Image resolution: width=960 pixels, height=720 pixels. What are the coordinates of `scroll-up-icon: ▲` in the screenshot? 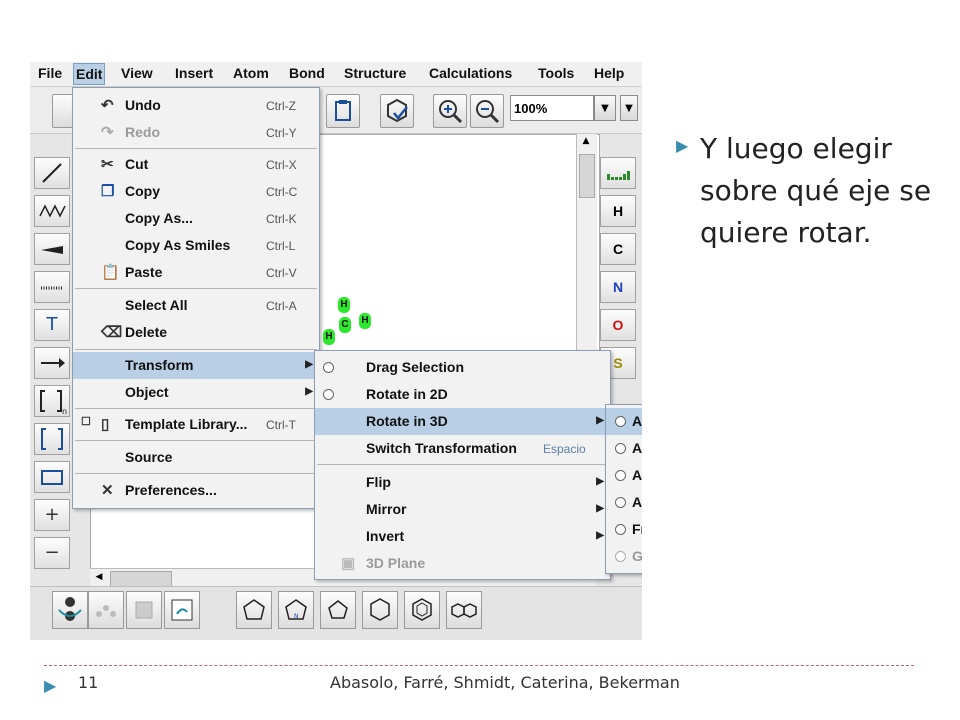 It's located at (586, 143).